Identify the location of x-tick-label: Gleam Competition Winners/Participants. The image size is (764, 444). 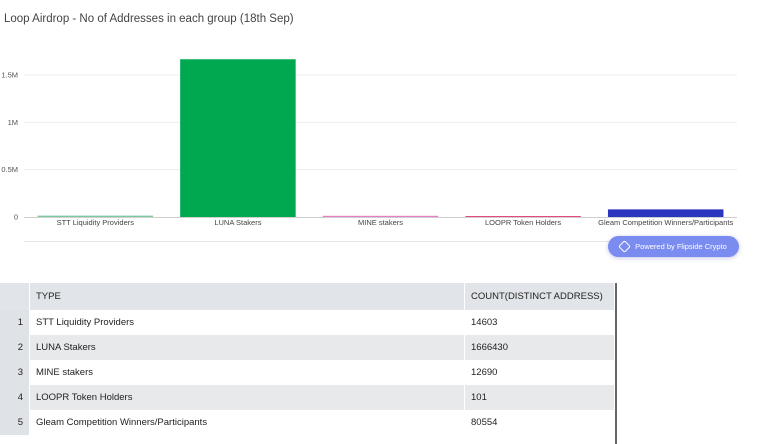
(665, 222).